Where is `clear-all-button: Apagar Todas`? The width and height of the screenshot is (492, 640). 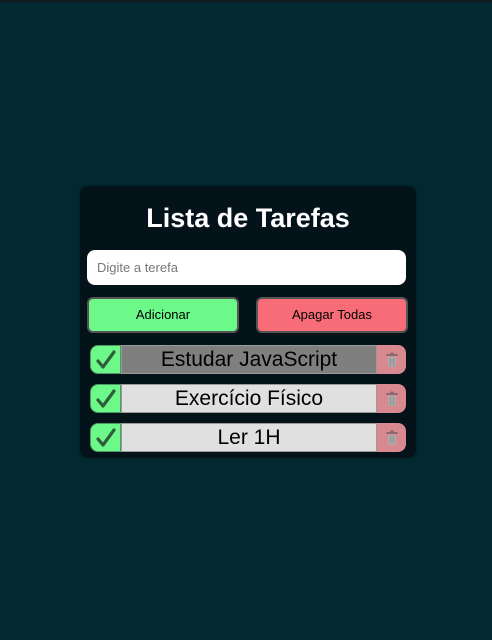 clear-all-button: Apagar Todas is located at coordinates (332, 315).